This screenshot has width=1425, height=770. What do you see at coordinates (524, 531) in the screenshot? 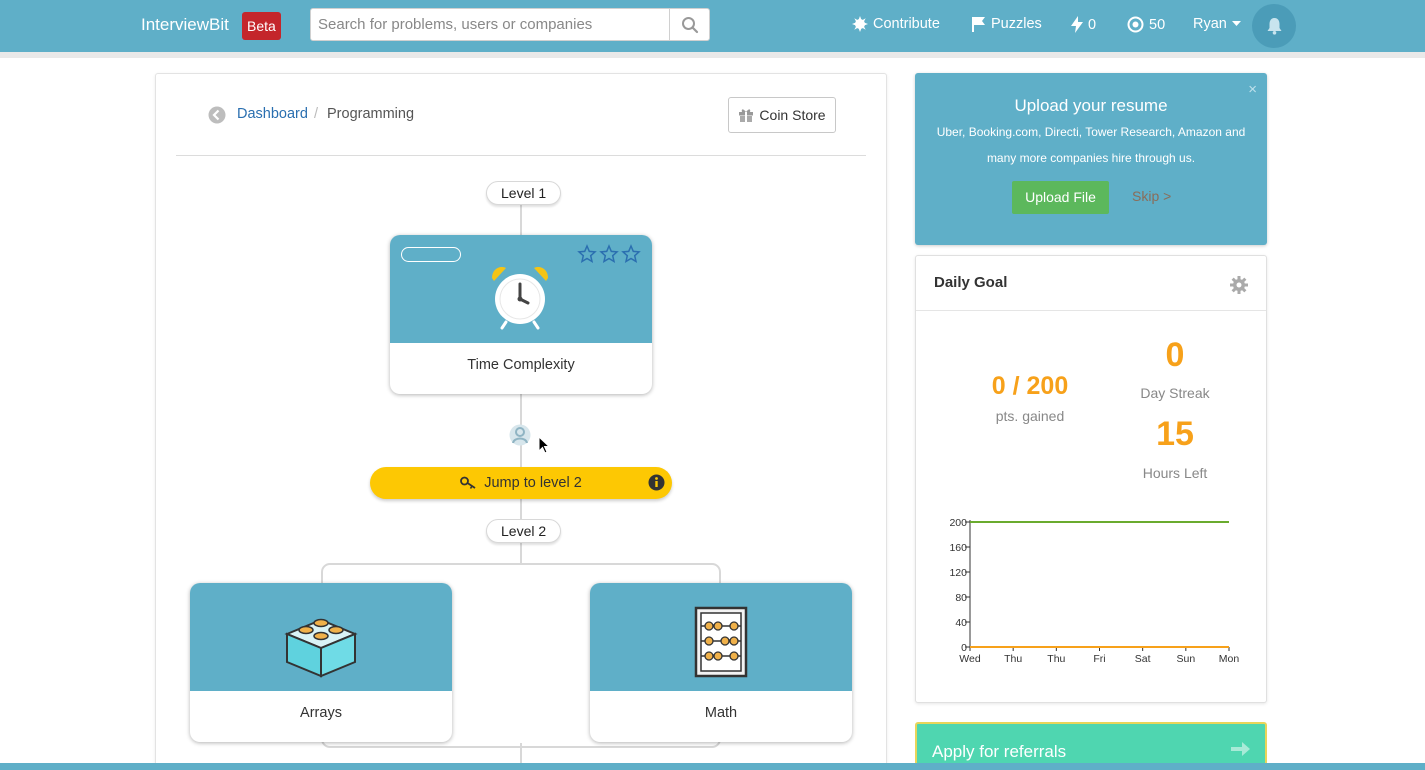
I see `level-2-pill: Level 2` at bounding box center [524, 531].